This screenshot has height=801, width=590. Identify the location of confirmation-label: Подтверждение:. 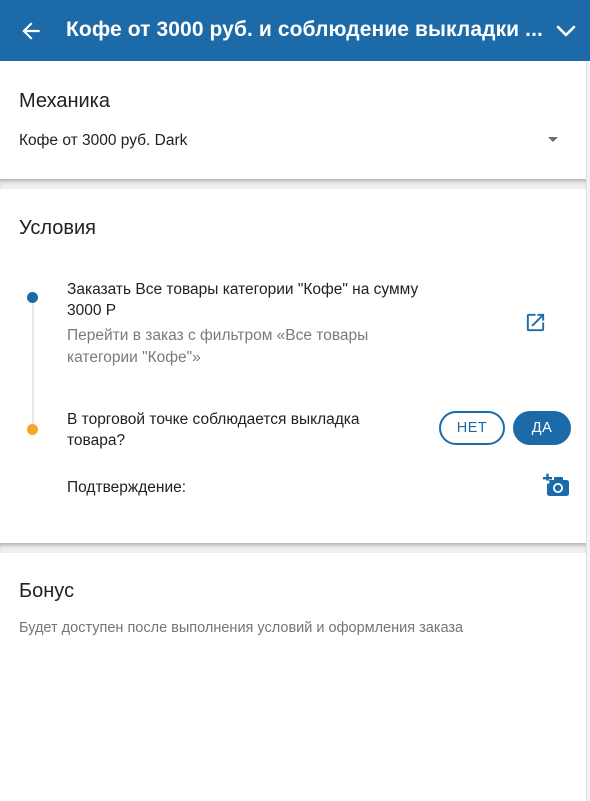
(127, 487).